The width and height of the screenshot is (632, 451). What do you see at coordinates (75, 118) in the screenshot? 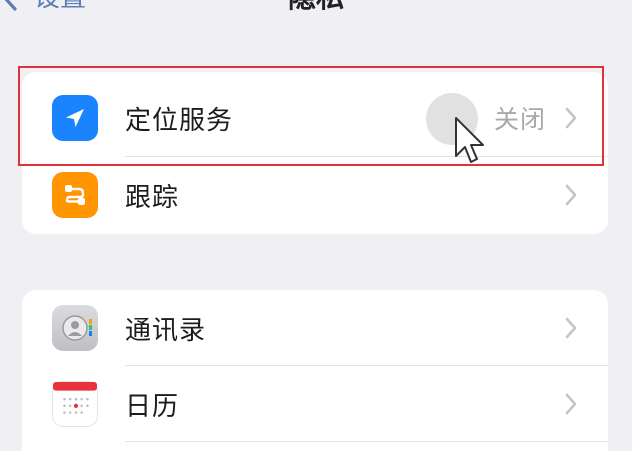
I see `location-arrow-icon` at bounding box center [75, 118].